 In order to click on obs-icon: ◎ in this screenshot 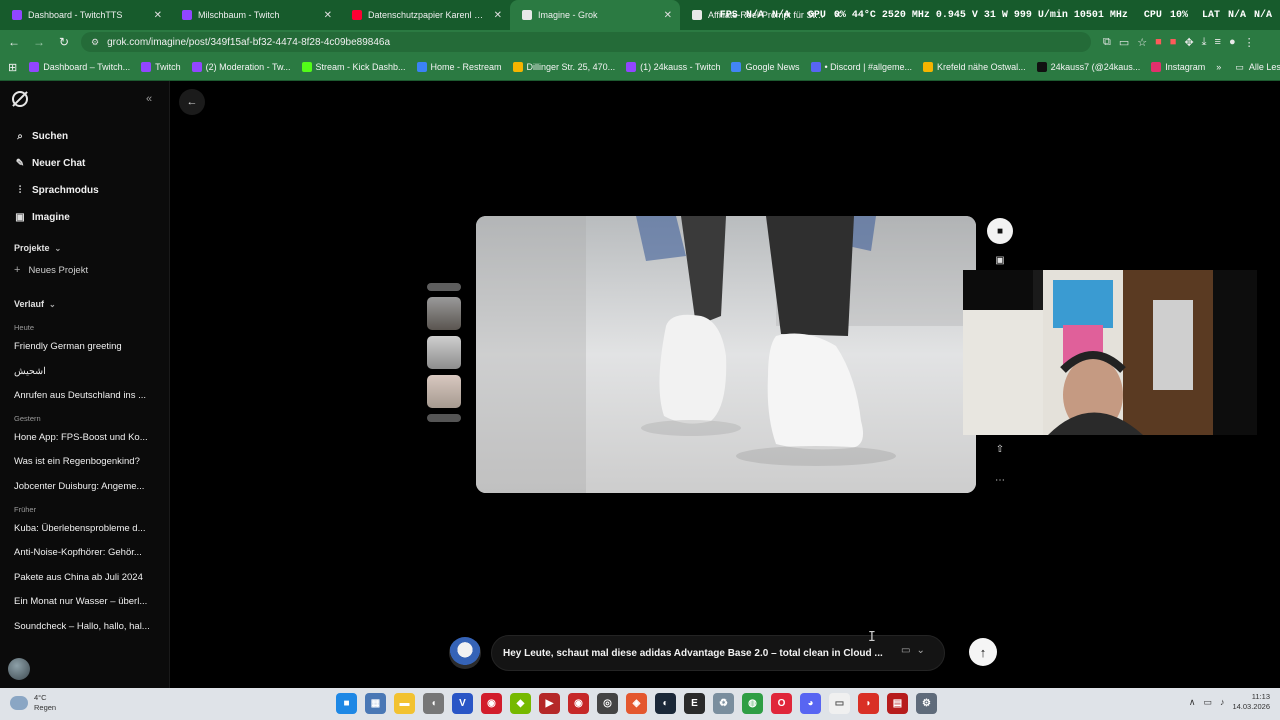, I will do `click(607, 703)`.